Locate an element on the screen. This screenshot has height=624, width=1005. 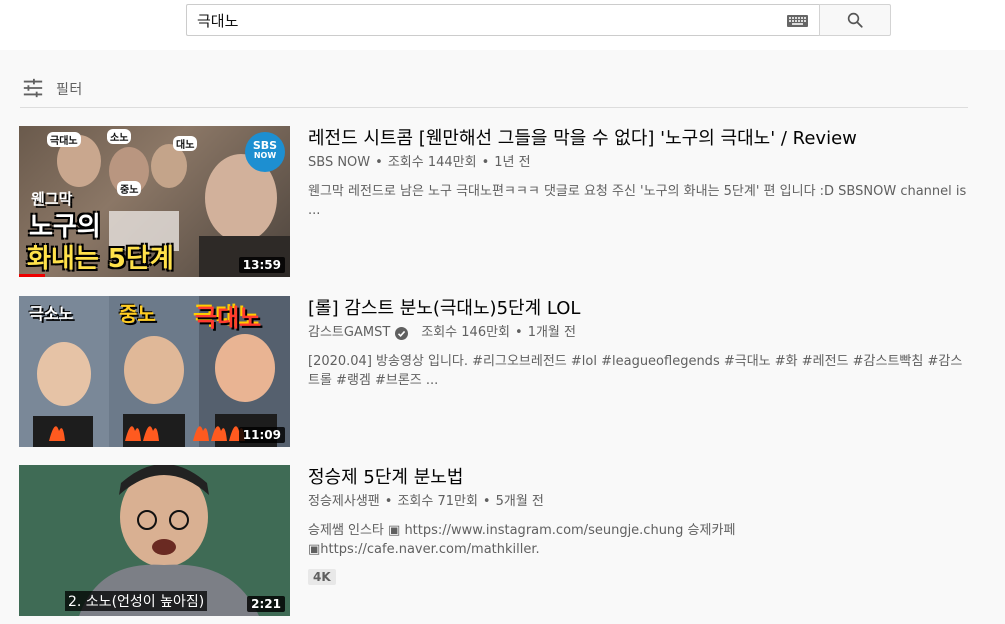
thumb-caption: 중노 is located at coordinates (137, 314).